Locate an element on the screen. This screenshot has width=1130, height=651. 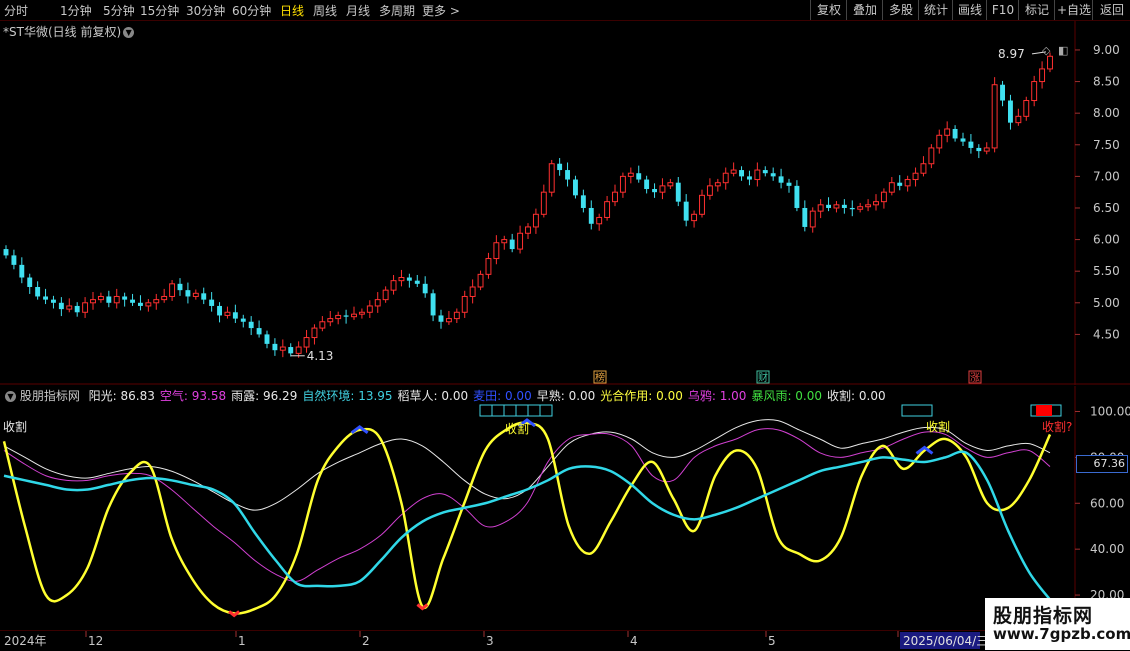
window-toggle-icon: ◧ is located at coordinates (1063, 50).